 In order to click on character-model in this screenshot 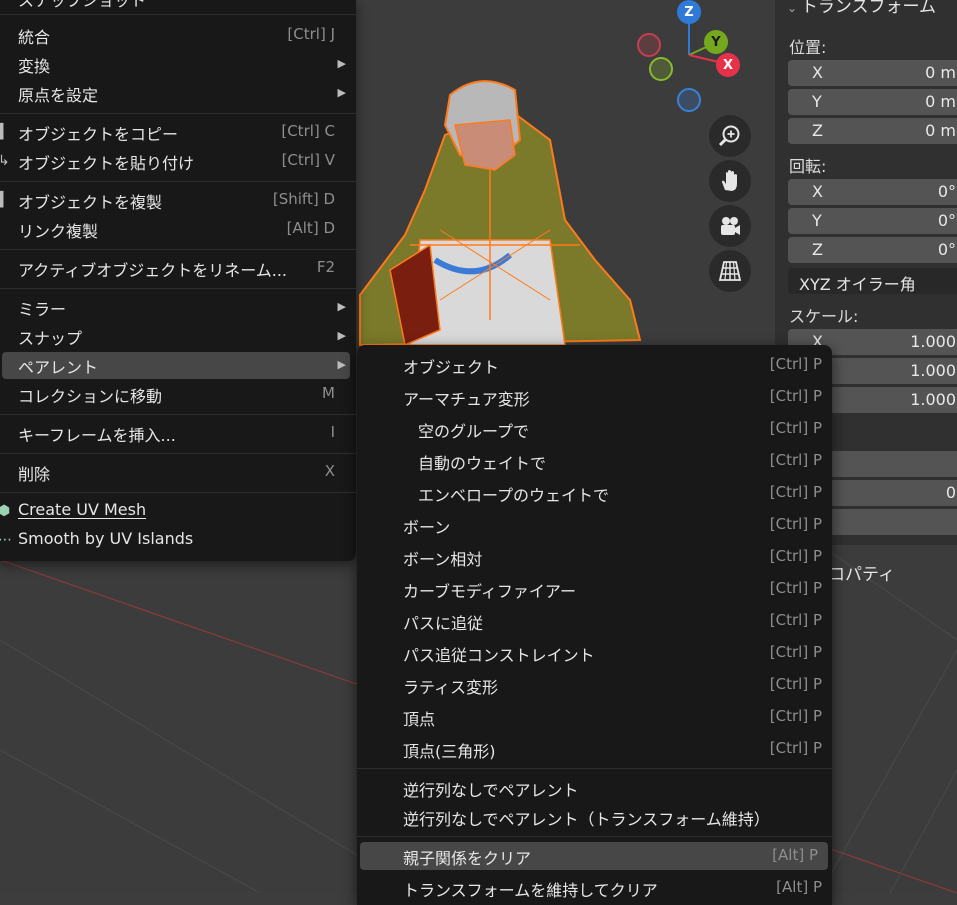, I will do `click(510, 215)`.